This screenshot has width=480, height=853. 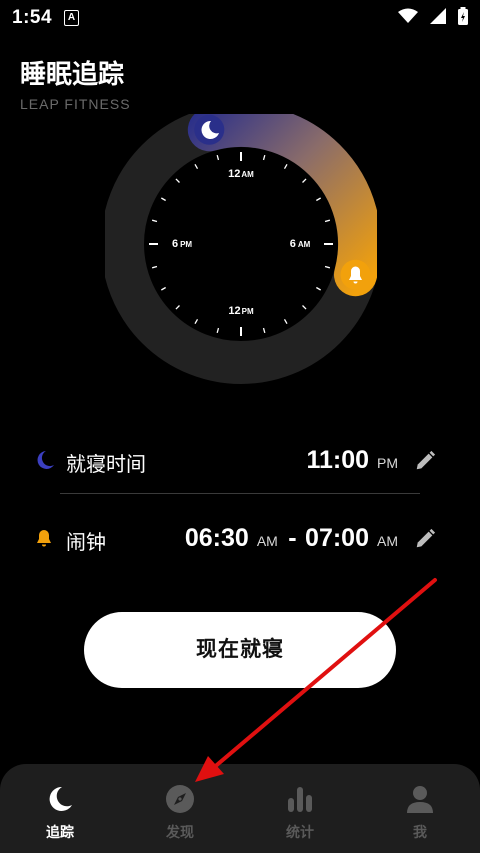 I want to click on sleep-now-button: 现在就寝, so click(x=240, y=650).